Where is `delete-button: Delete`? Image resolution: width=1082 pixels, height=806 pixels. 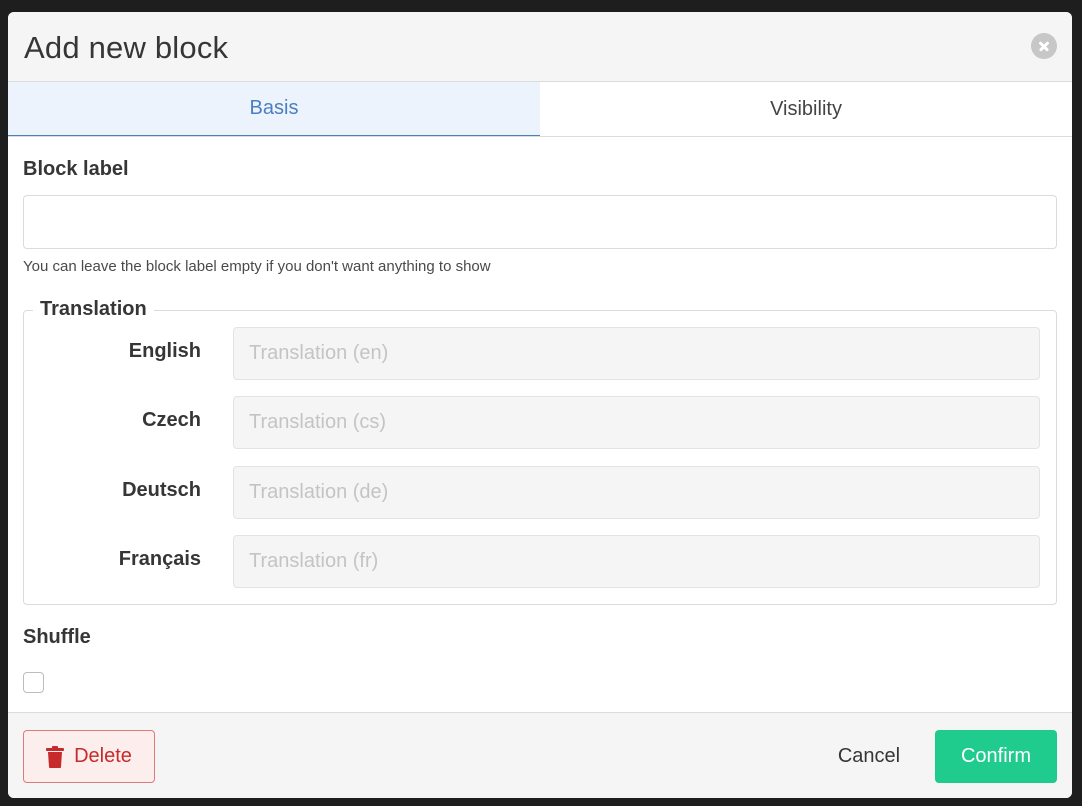
delete-button: Delete is located at coordinates (89, 756).